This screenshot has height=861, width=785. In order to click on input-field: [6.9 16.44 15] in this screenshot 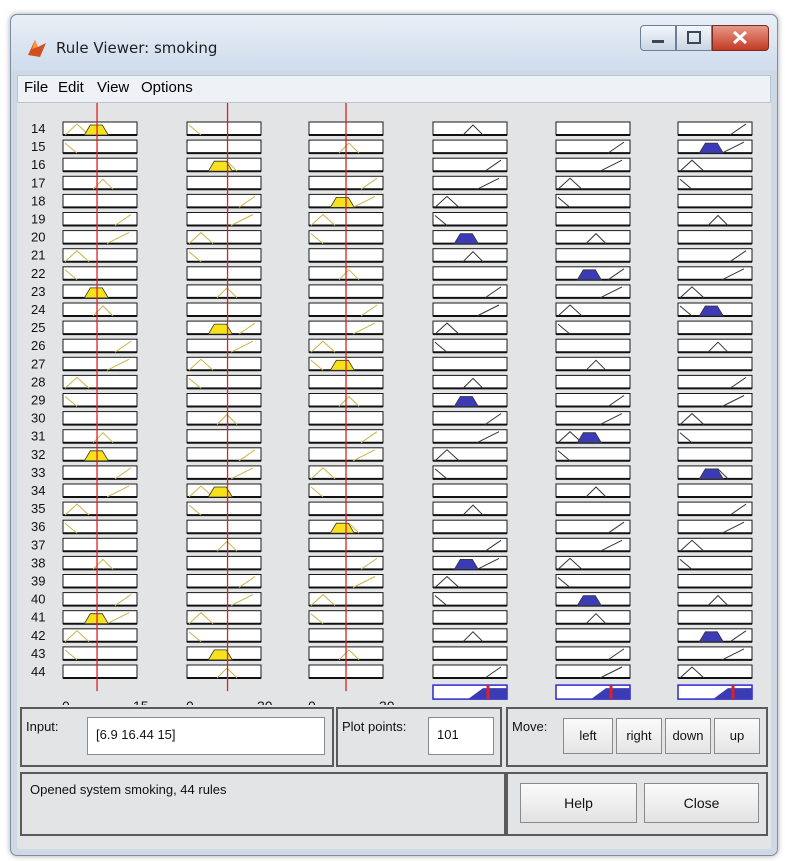, I will do `click(206, 736)`.